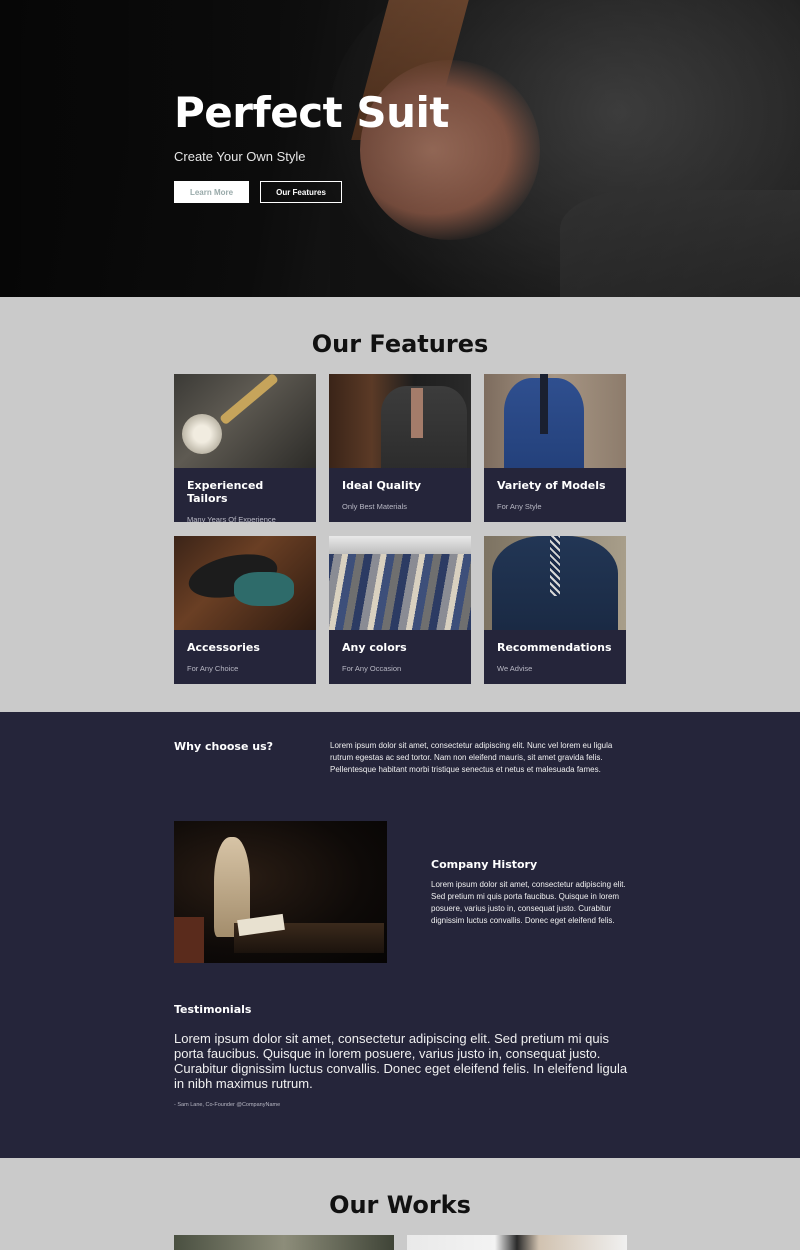  What do you see at coordinates (301, 192) in the screenshot?
I see `our-features-button: Our Features` at bounding box center [301, 192].